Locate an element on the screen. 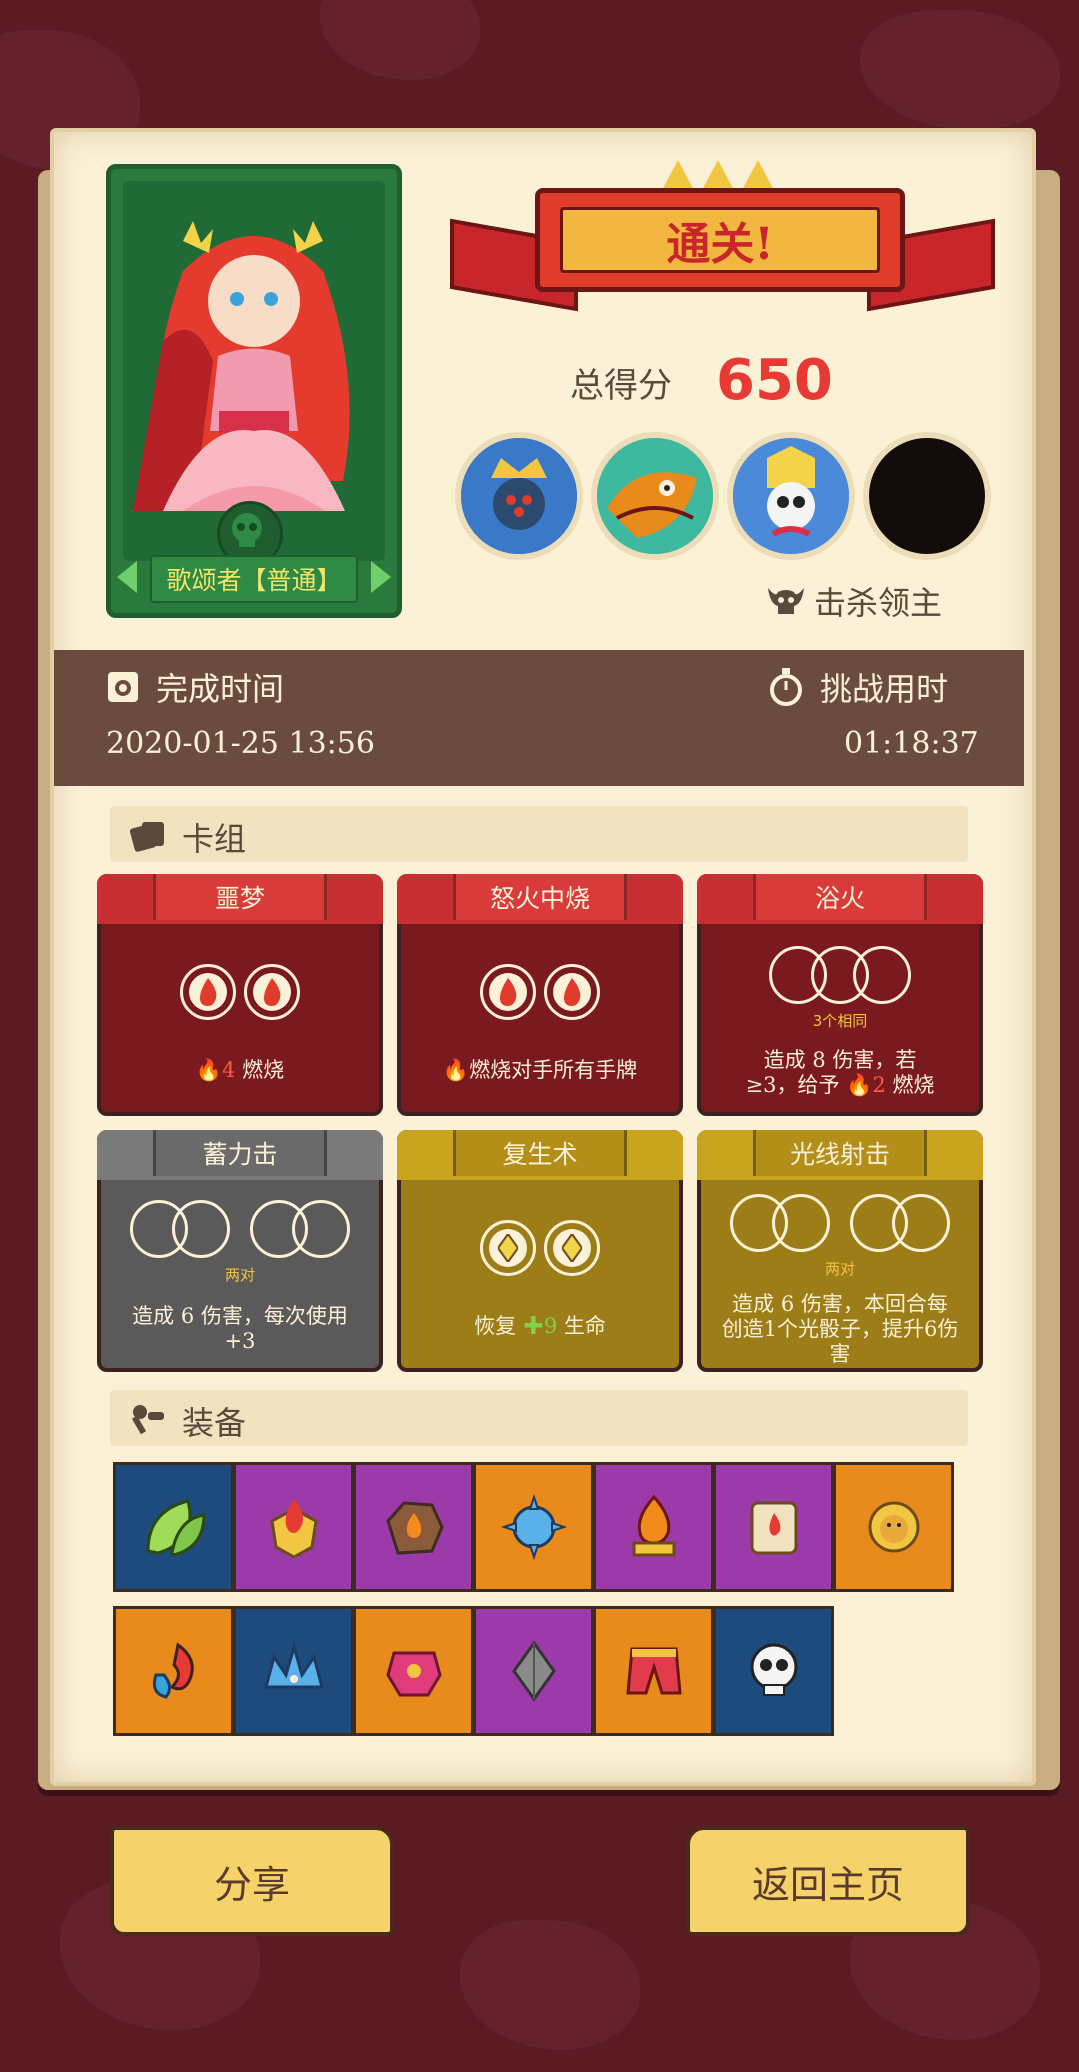  skill-card-rage: 怒火中烧 🔥燃烧对手所有手牌 is located at coordinates (540, 995).